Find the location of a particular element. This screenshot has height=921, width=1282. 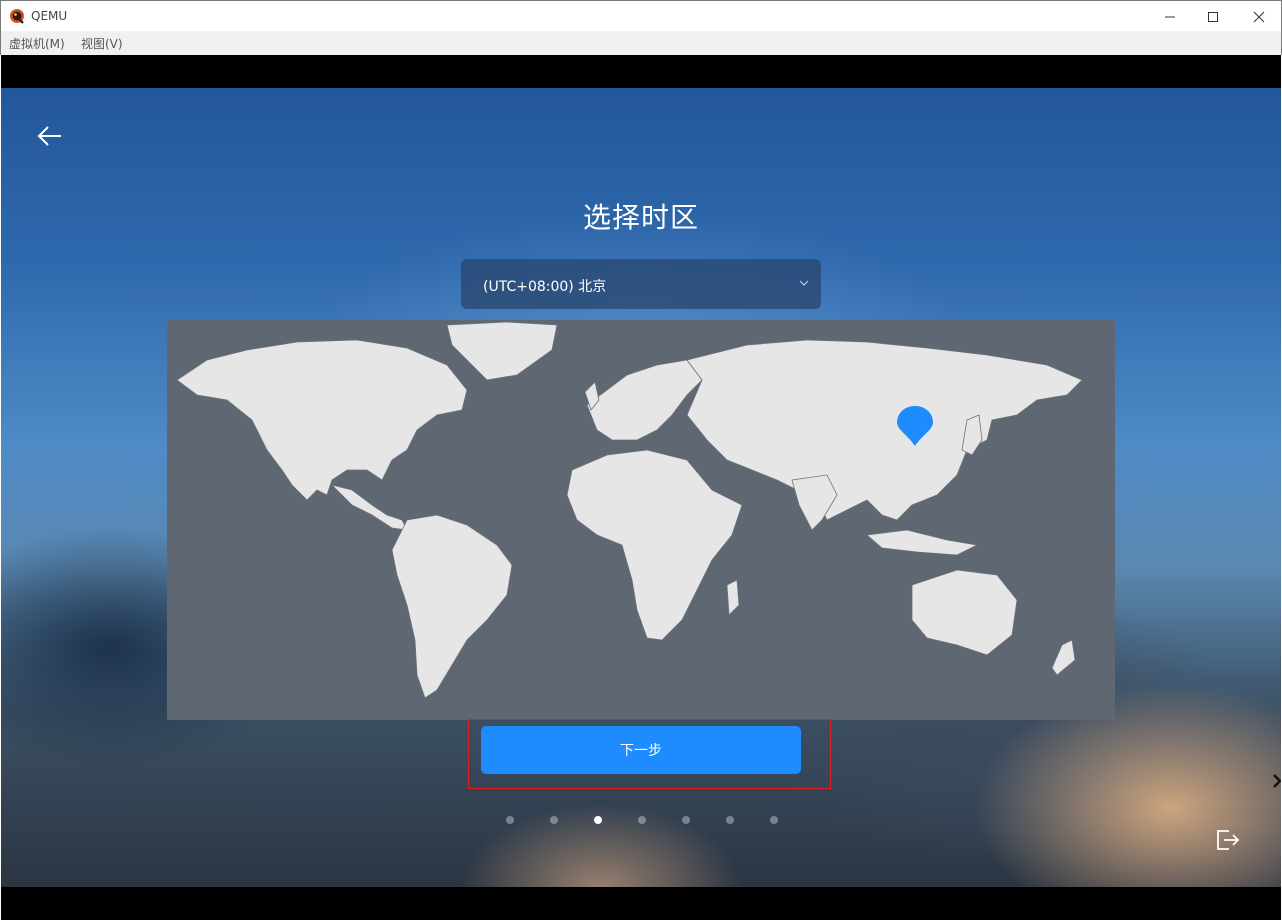

europe-landmass is located at coordinates (644, 400).